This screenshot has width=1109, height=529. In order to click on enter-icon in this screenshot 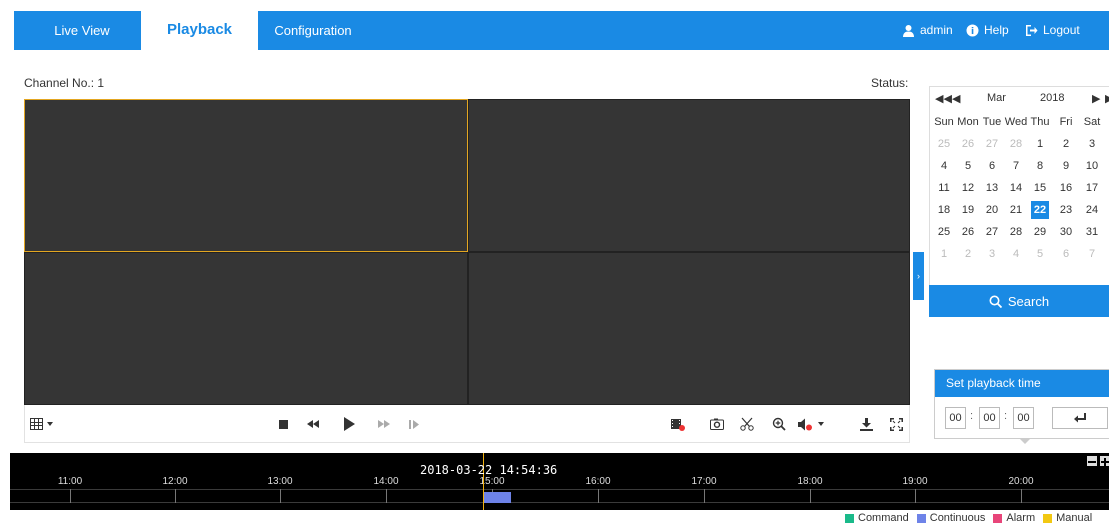, I will do `click(1080, 418)`.